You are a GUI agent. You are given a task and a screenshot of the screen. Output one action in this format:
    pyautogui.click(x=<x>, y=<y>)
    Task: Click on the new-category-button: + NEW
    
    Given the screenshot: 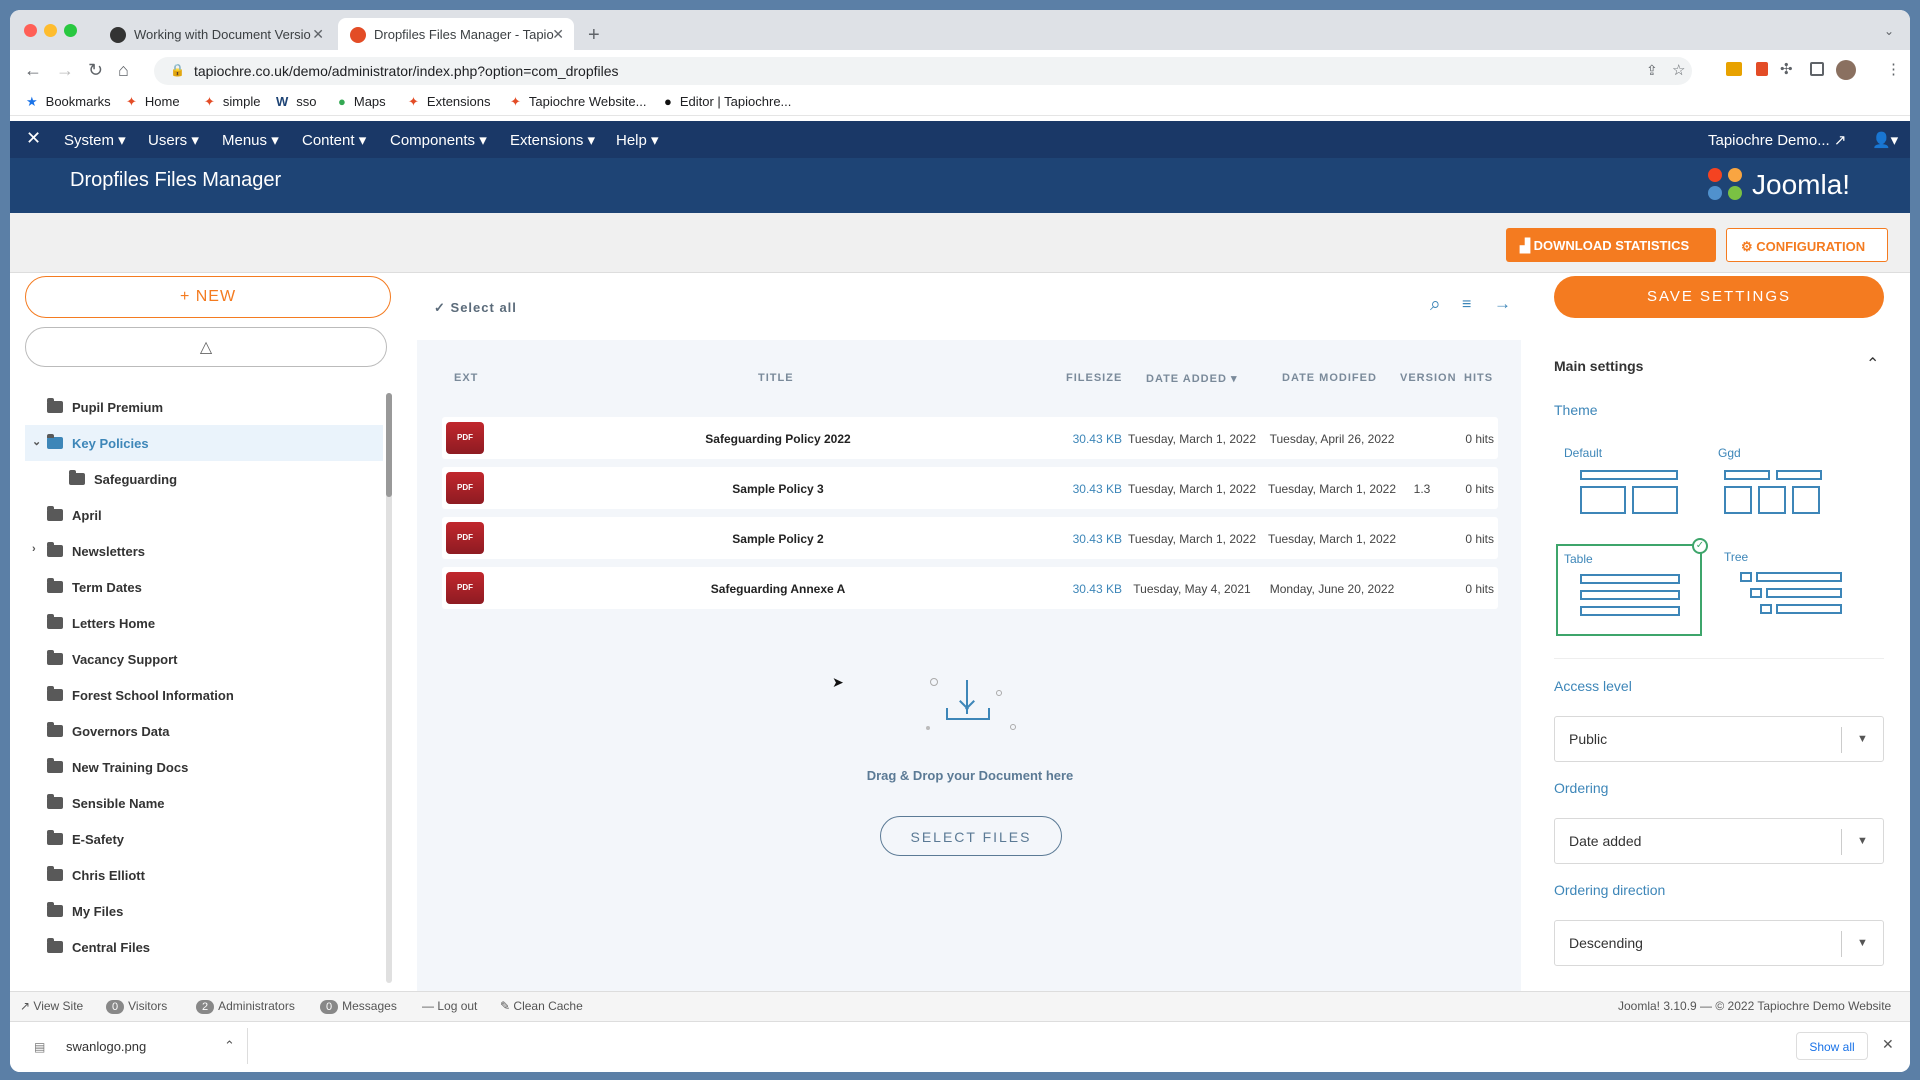 What is the action you would take?
    pyautogui.click(x=208, y=297)
    